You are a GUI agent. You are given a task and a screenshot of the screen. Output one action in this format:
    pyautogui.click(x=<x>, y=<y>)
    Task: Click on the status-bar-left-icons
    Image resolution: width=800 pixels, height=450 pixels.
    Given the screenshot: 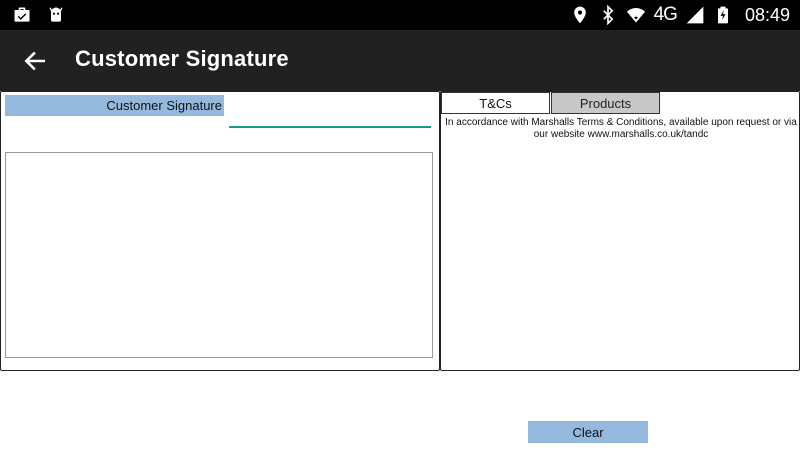 What is the action you would take?
    pyautogui.click(x=39, y=15)
    